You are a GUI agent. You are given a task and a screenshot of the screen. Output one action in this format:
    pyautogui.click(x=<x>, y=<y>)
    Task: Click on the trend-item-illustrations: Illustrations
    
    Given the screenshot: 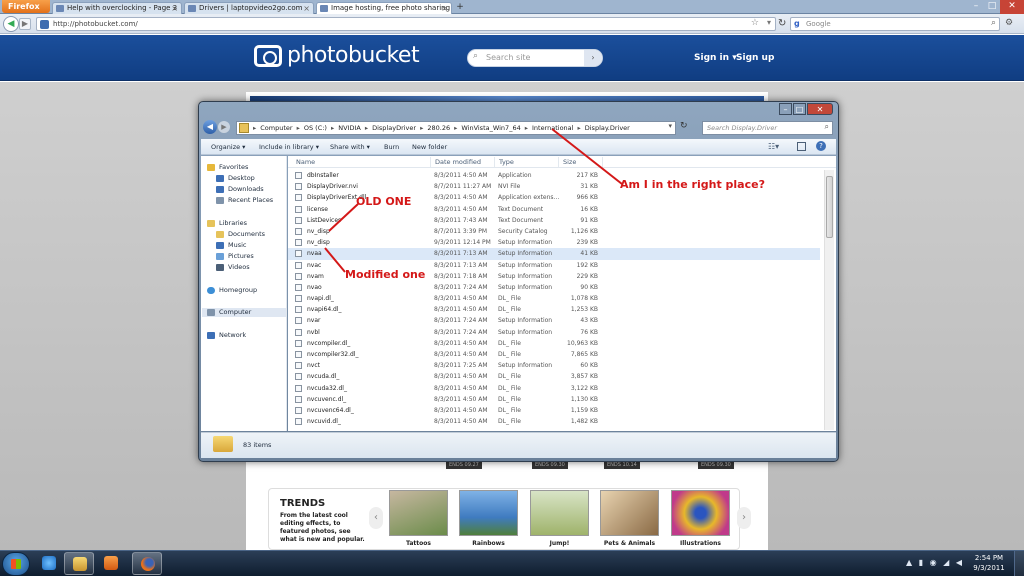 What is the action you would take?
    pyautogui.click(x=700, y=518)
    